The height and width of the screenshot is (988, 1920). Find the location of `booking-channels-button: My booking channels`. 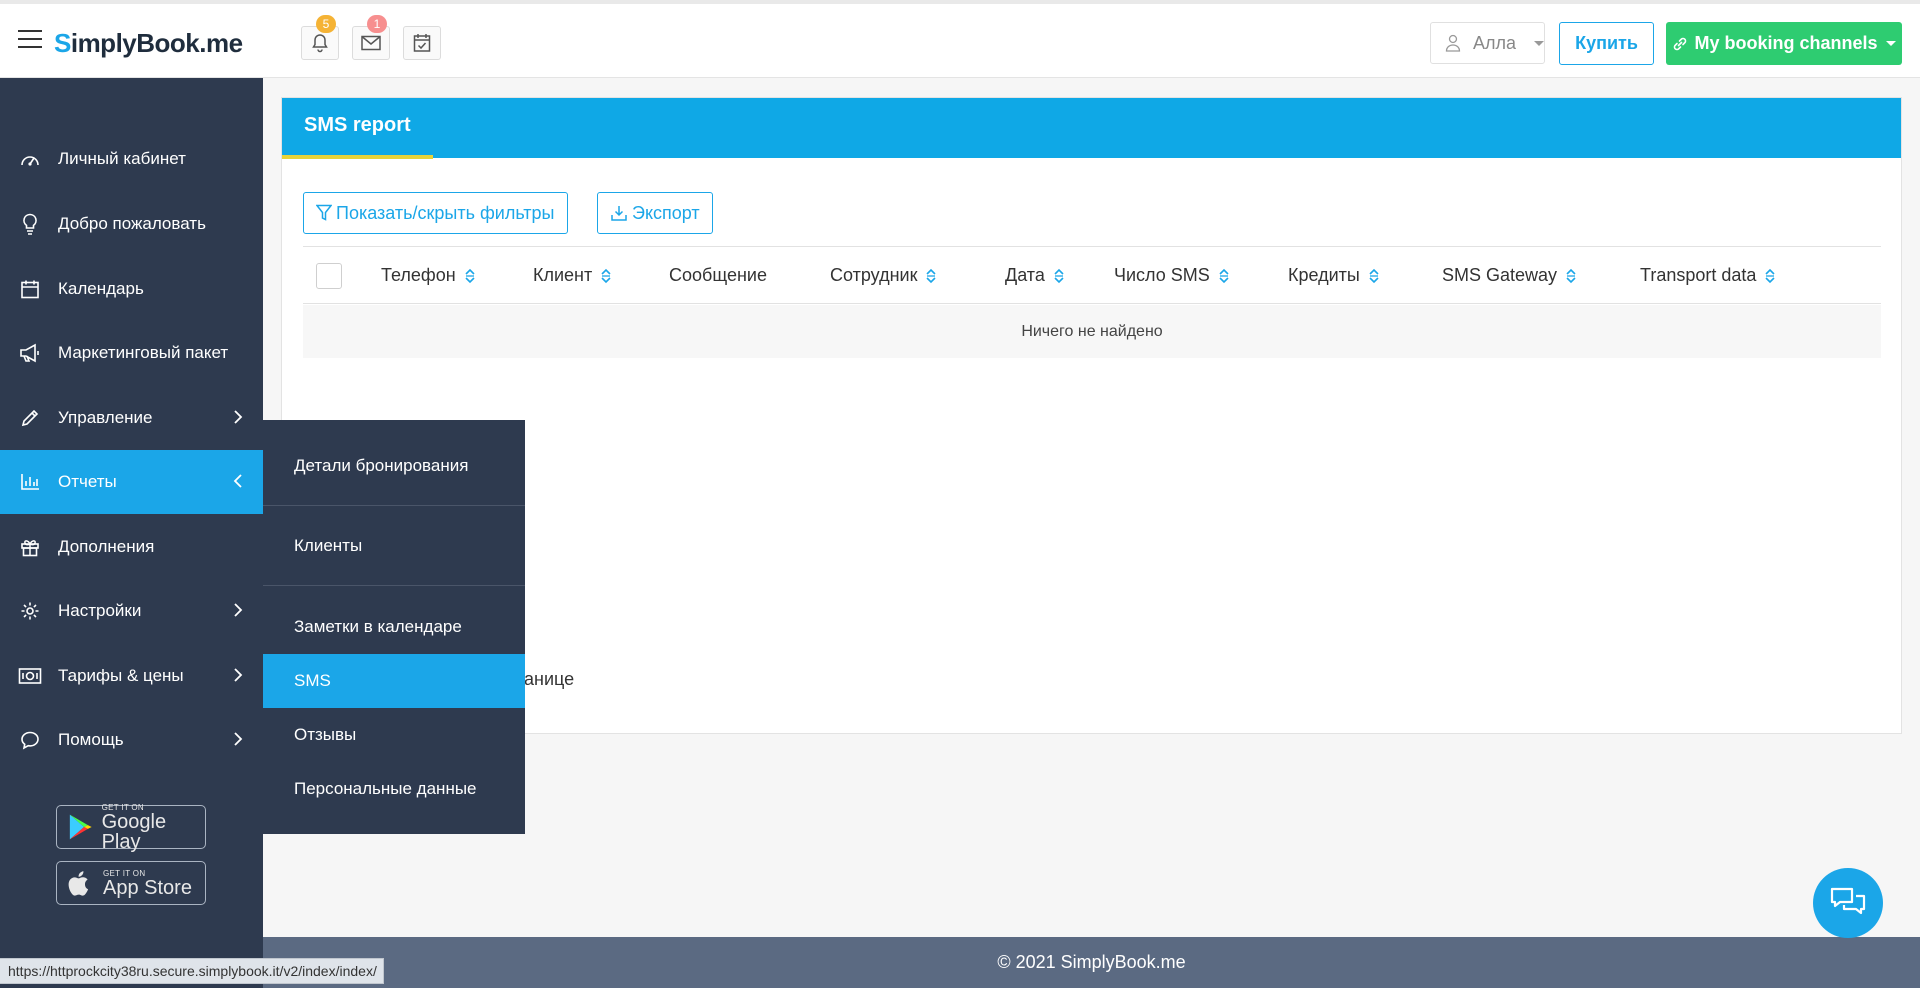

booking-channels-button: My booking channels is located at coordinates (1784, 43).